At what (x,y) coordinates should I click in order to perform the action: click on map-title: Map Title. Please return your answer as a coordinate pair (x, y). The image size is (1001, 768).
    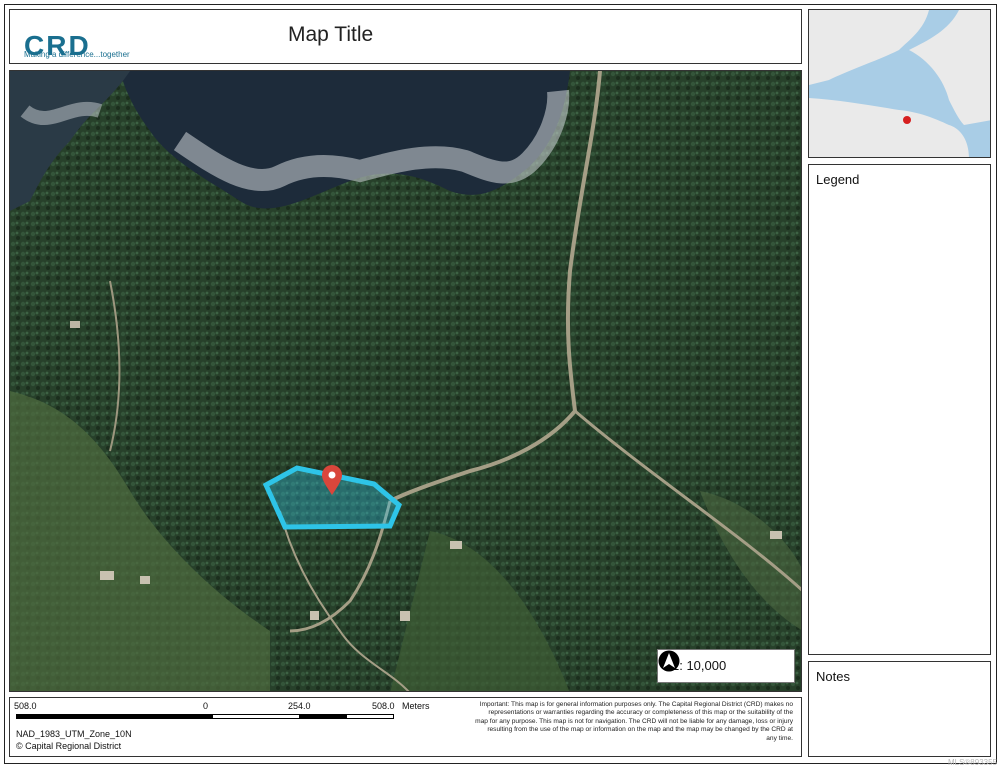
    Looking at the image, I should click on (331, 34).